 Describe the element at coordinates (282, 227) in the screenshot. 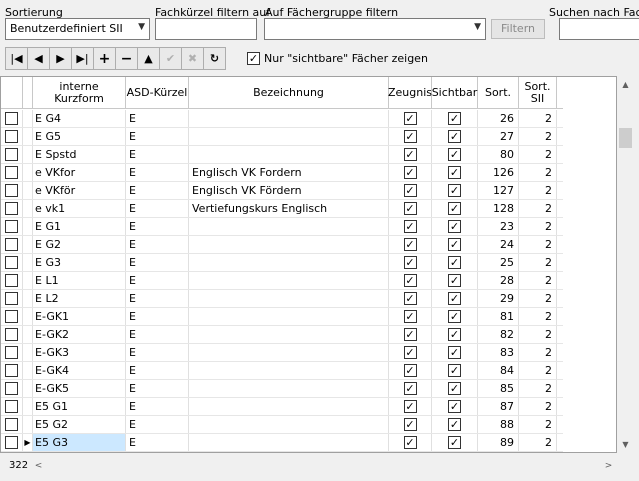

I see `table-row: E G1 E ✓ ✓ 23 2` at that location.